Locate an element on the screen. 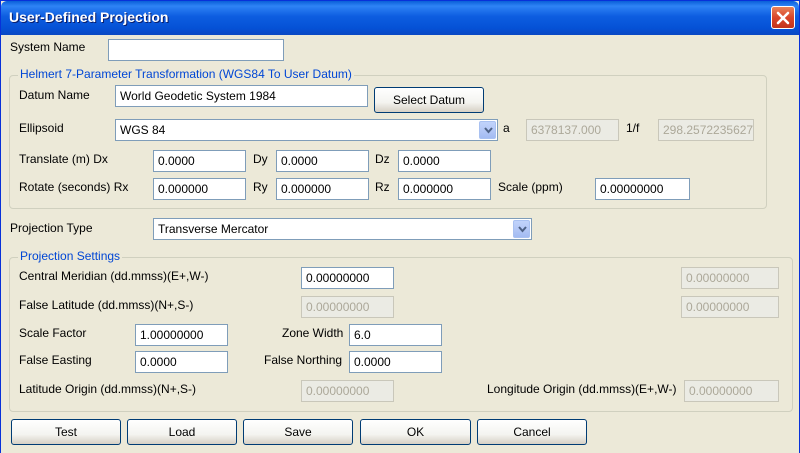 The height and width of the screenshot is (453, 800). false-latitude-label: False Latitude (dd.mmss)(N+,S-) is located at coordinates (106, 305).